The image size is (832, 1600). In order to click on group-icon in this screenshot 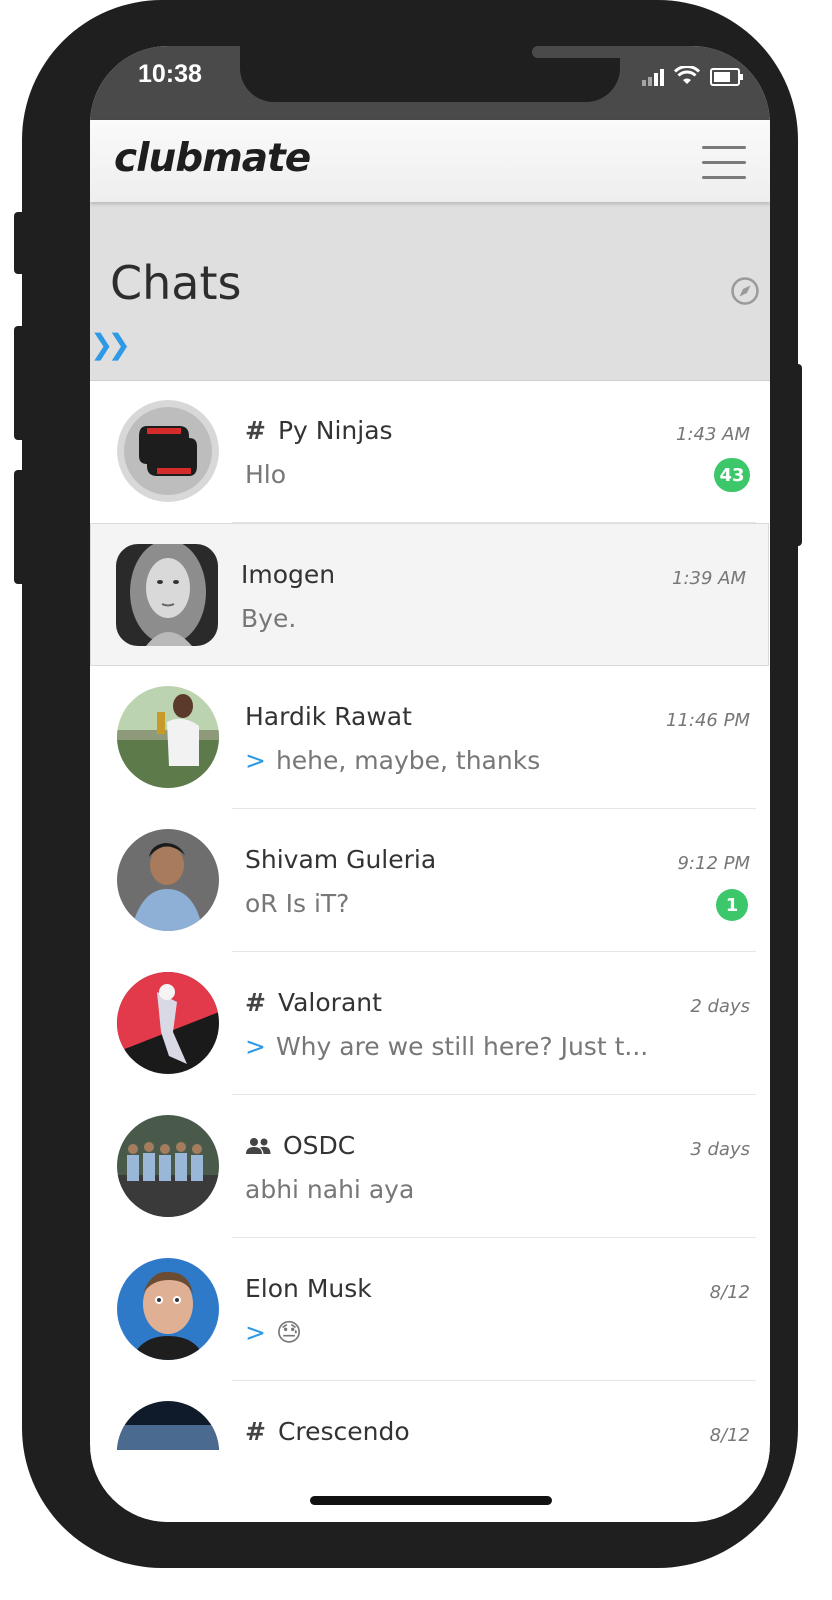, I will do `click(258, 1145)`.